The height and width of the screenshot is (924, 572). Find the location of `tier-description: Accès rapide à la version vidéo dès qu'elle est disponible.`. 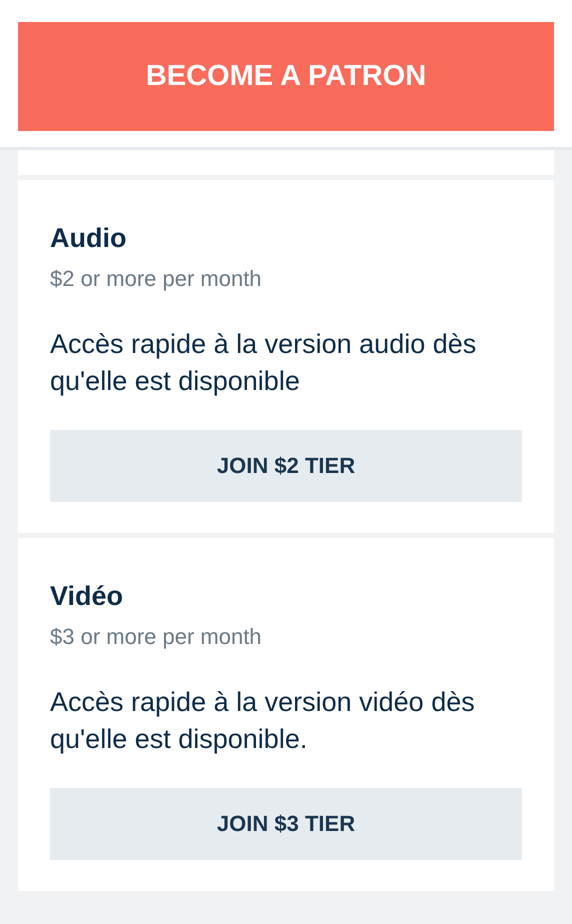

tier-description: Accès rapide à la version vidéo dès qu'elle est disponible. is located at coordinates (263, 721).